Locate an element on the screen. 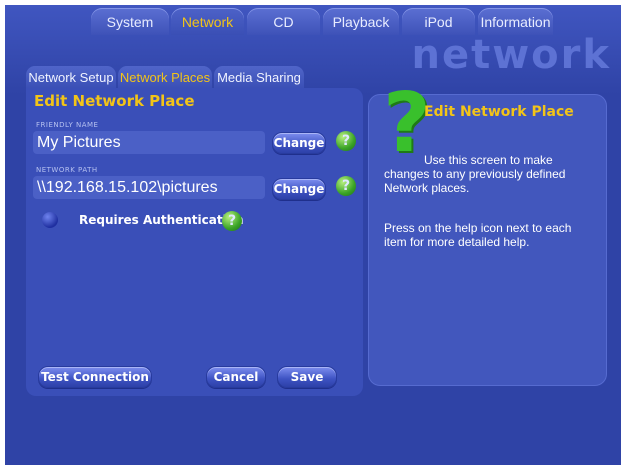 The width and height of the screenshot is (626, 471). requires-auth-label: Requires Authentication is located at coordinates (161, 220).